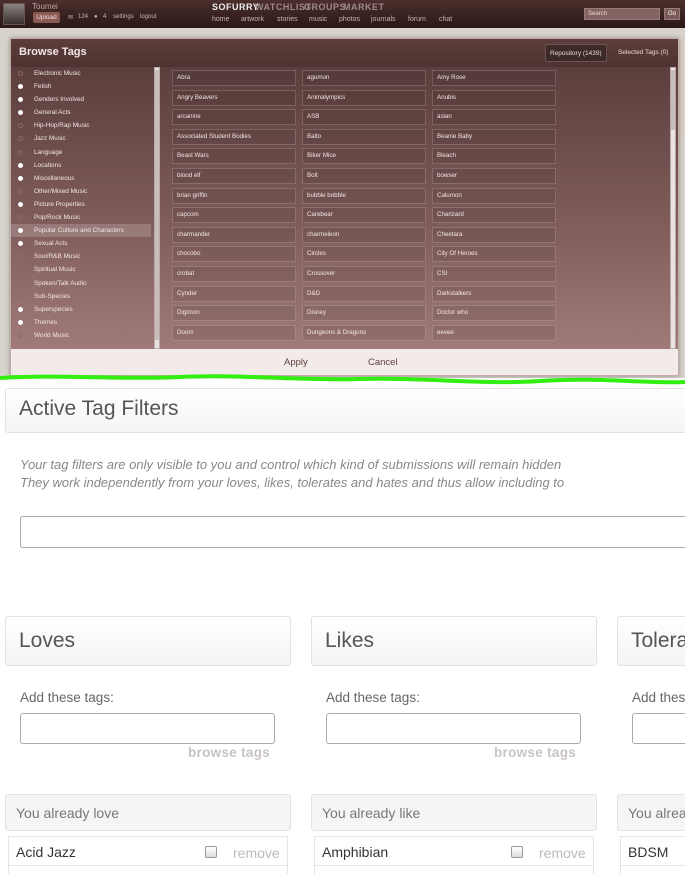 This screenshot has width=685, height=874. What do you see at coordinates (234, 97) in the screenshot?
I see `tag-chip: Angry Beavers` at bounding box center [234, 97].